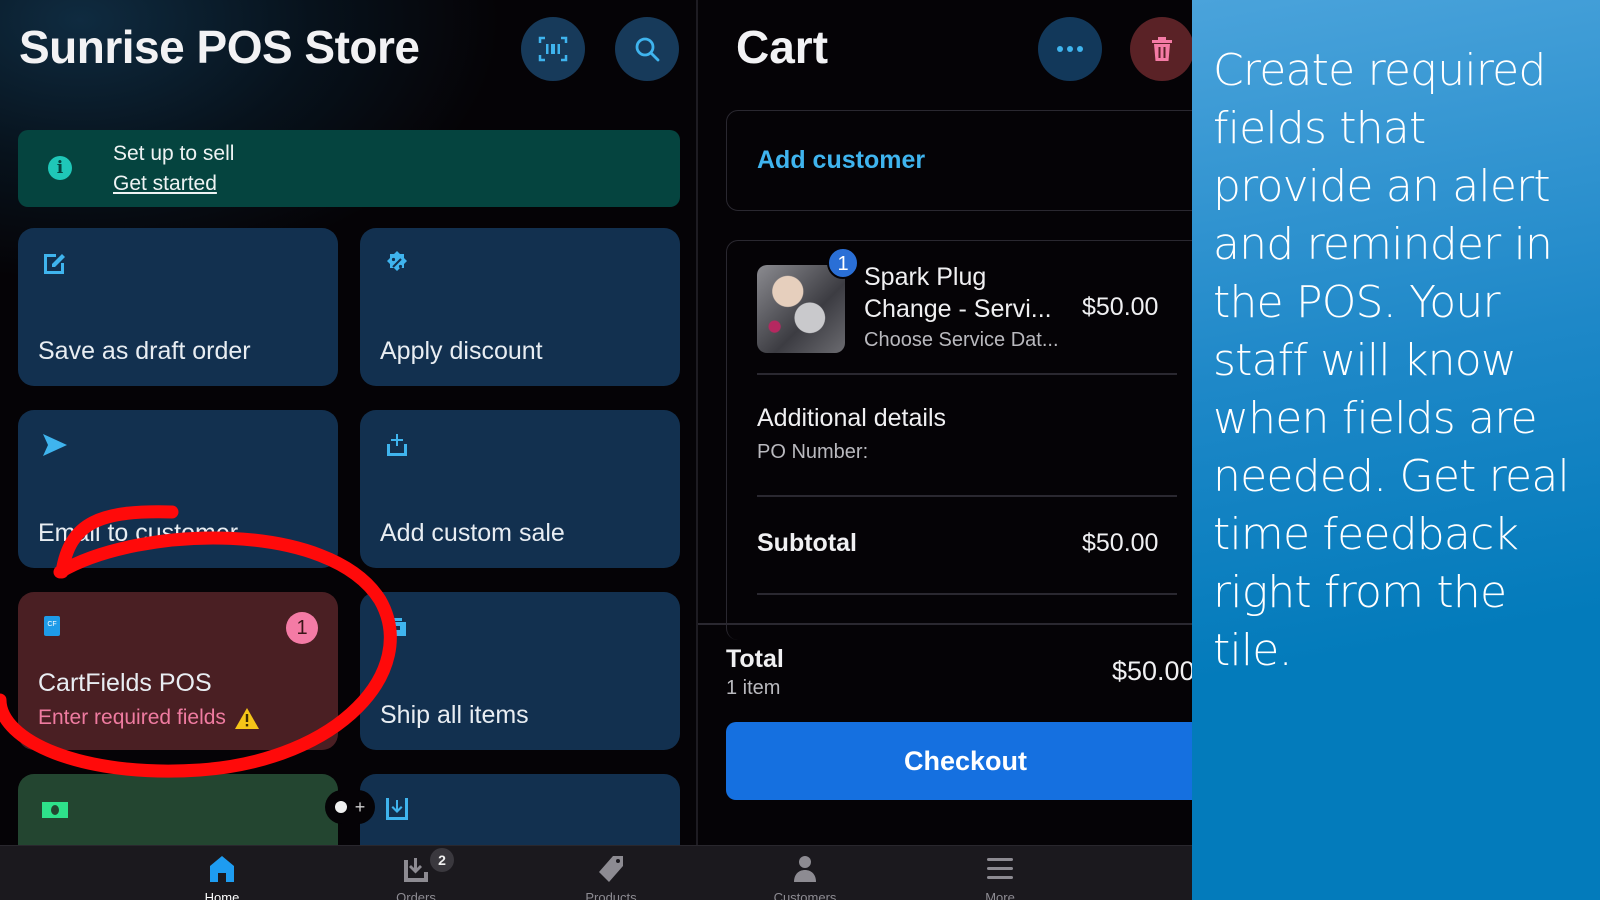 This screenshot has width=1600, height=900. Describe the element at coordinates (125, 683) in the screenshot. I see `tile-label: CartFields POS` at that location.